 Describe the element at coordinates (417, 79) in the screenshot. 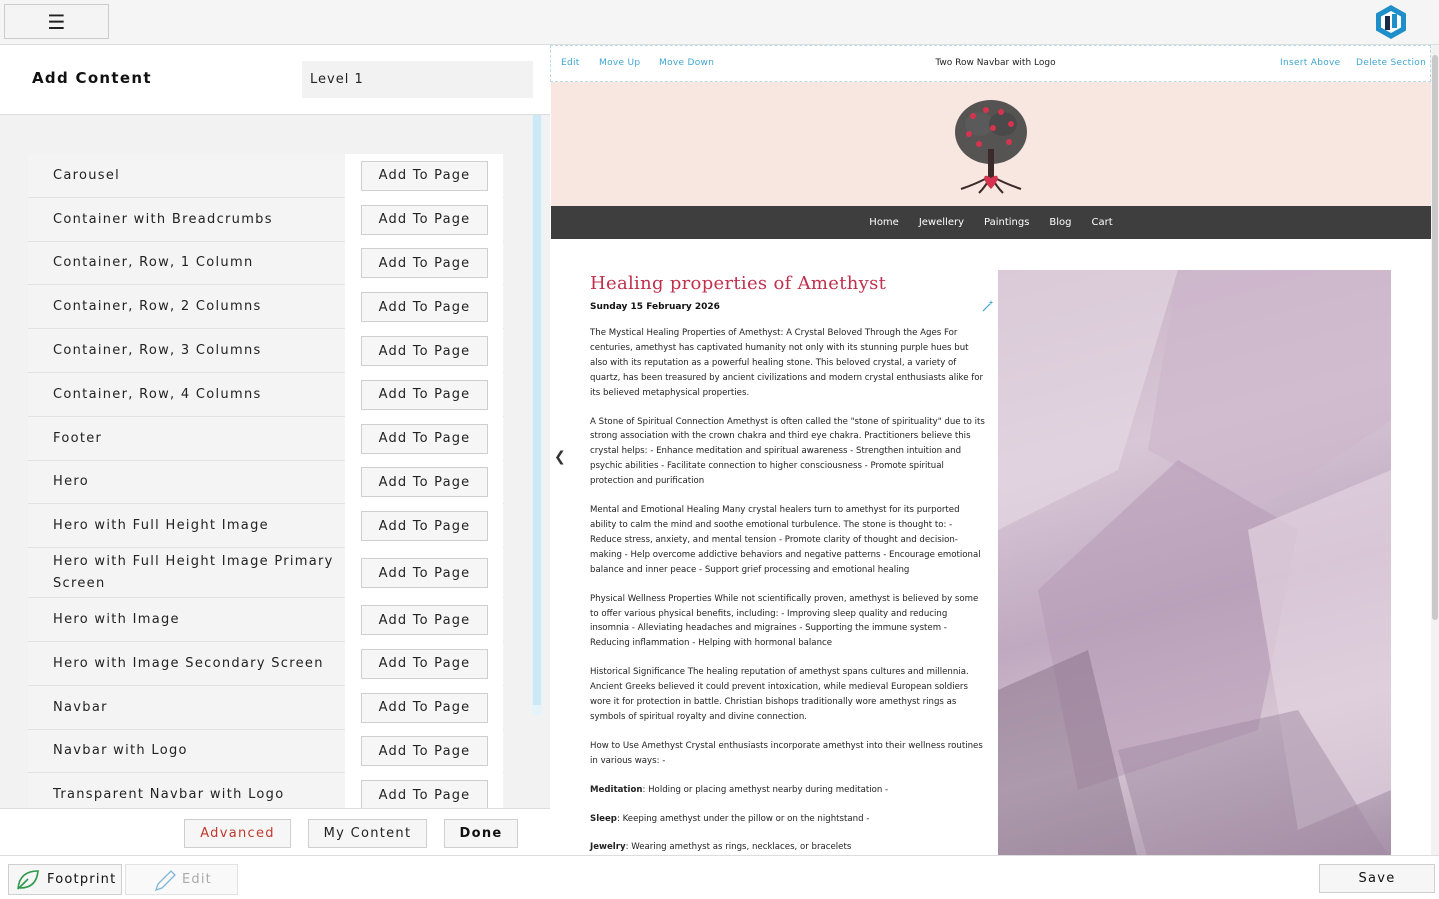

I see `level-select: Level 1` at that location.